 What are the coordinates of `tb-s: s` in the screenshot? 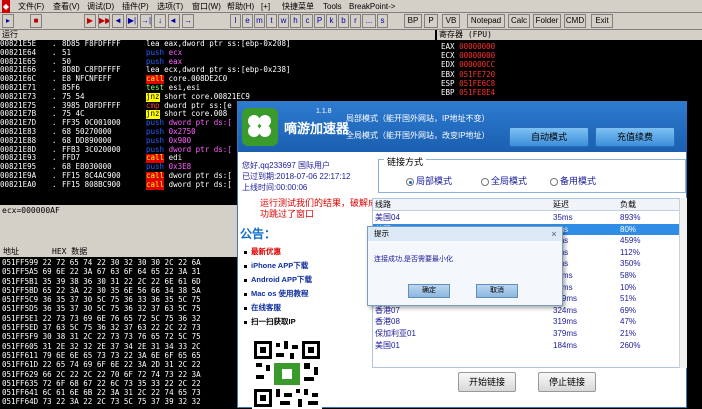 It's located at (382, 21).